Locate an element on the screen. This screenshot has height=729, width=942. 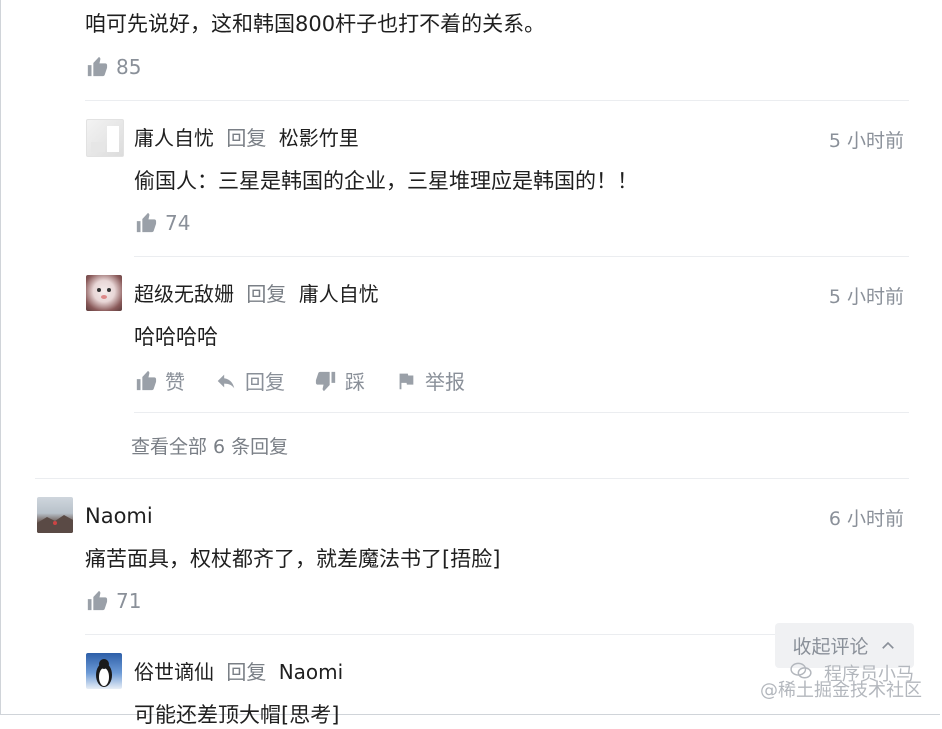
watermark-site: @稀土掘金技术社区 is located at coordinates (841, 690).